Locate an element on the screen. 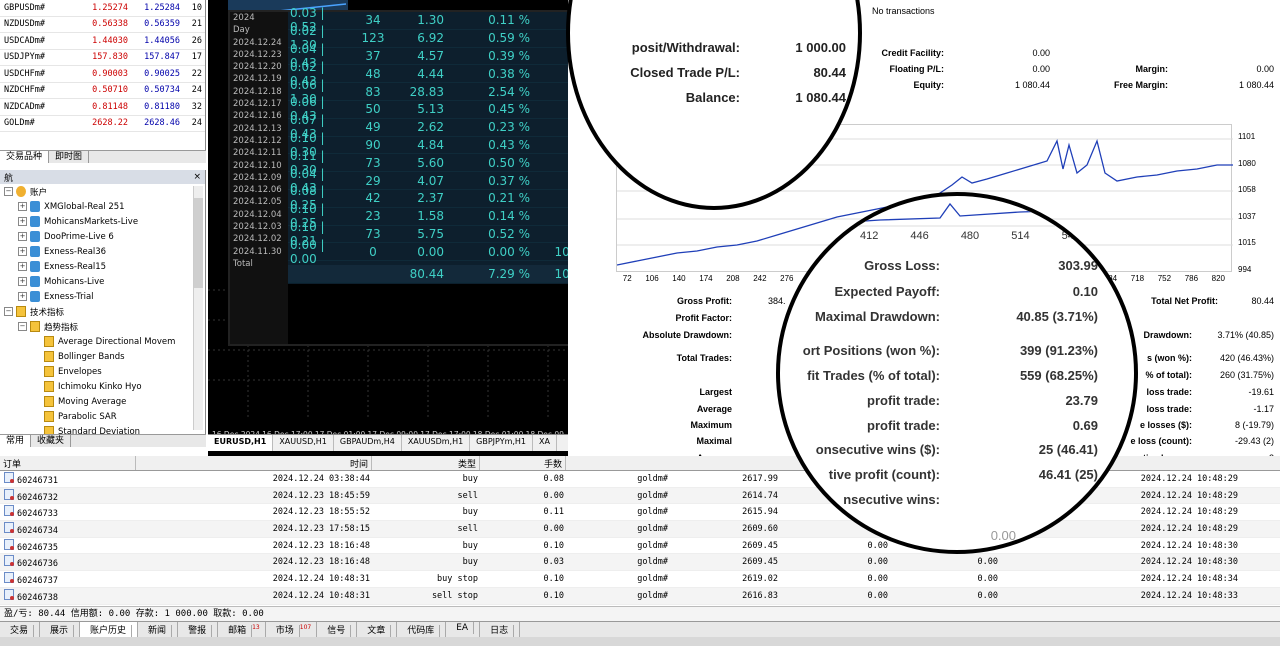 The width and height of the screenshot is (1280, 646). history-pct: 0.14 % is located at coordinates (509, 216).